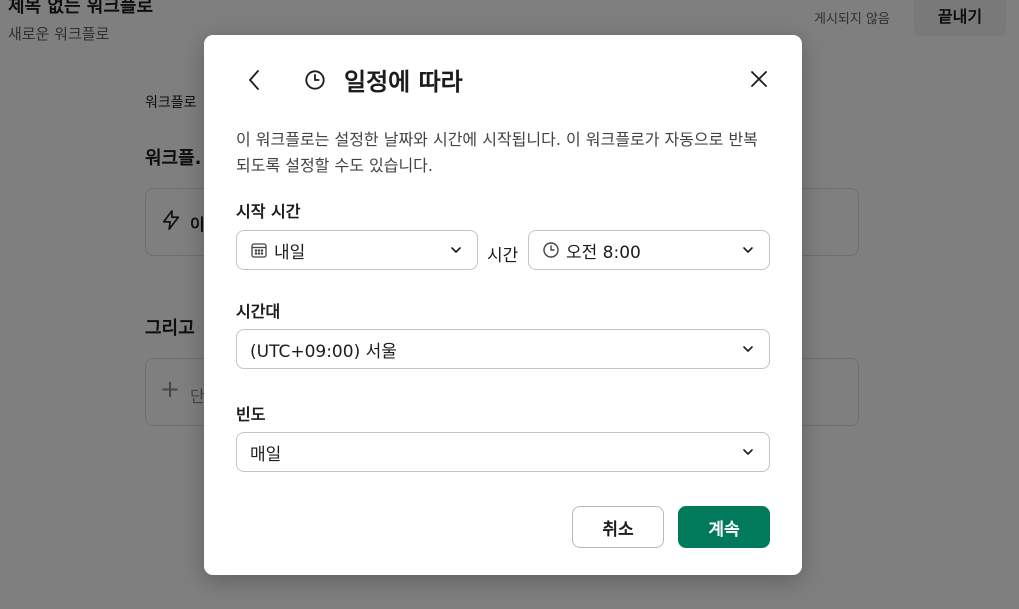  What do you see at coordinates (357, 250) in the screenshot?
I see `date-select: 내일` at bounding box center [357, 250].